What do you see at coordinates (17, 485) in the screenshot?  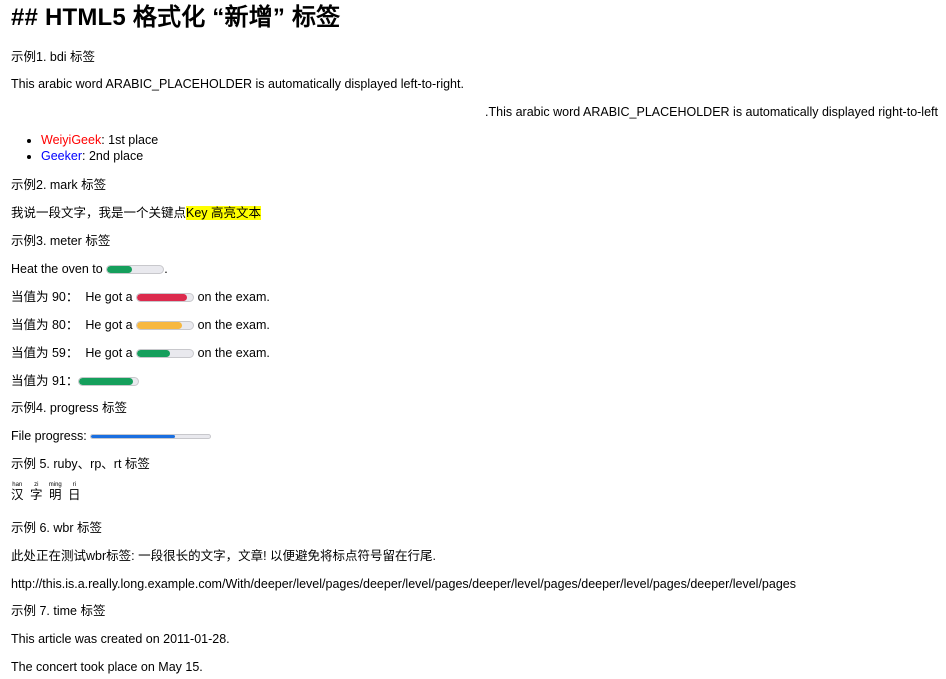 I see `ruby-text: han` at bounding box center [17, 485].